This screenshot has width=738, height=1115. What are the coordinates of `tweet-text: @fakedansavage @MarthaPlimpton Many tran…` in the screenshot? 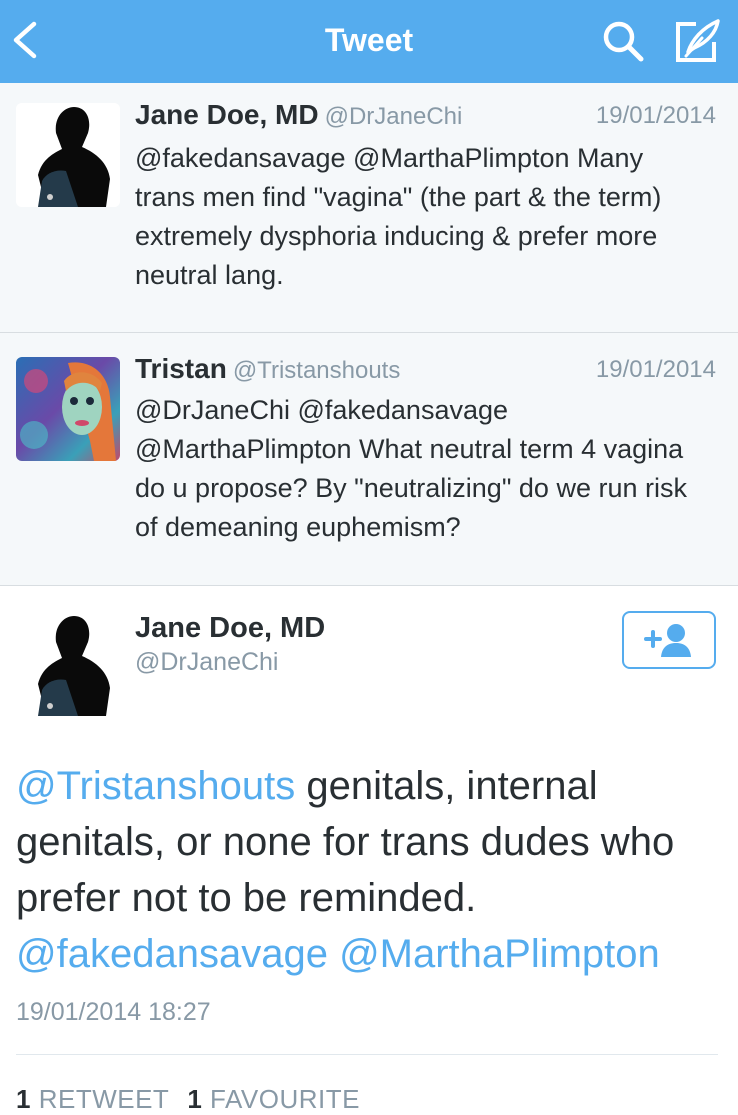 It's located at (398, 216).